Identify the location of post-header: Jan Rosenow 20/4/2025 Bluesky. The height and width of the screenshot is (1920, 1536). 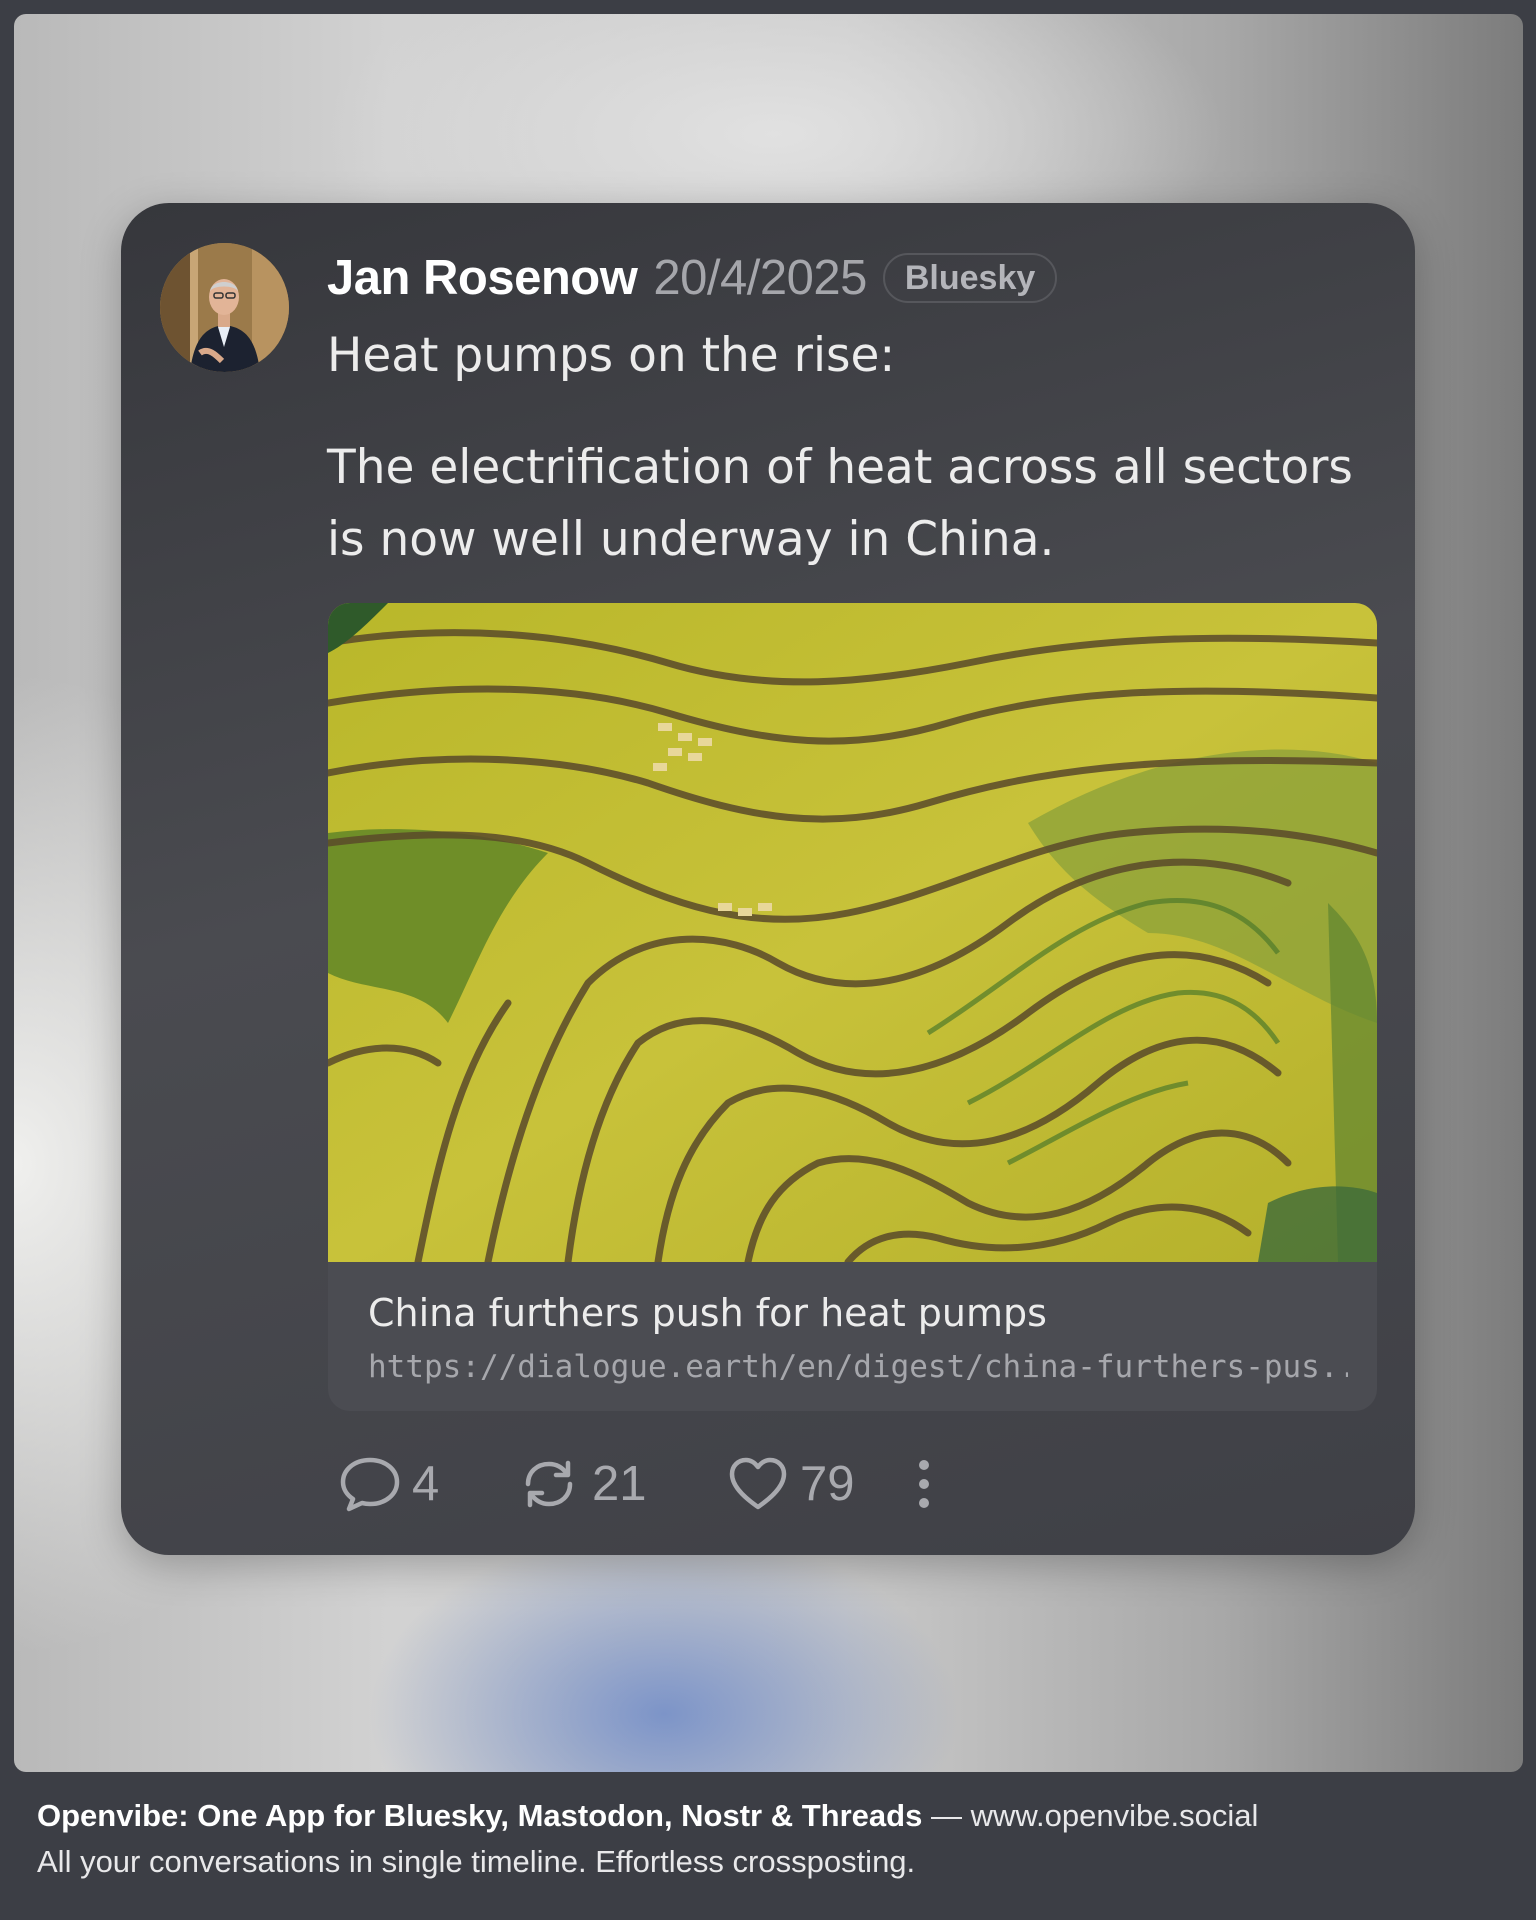
(692, 278).